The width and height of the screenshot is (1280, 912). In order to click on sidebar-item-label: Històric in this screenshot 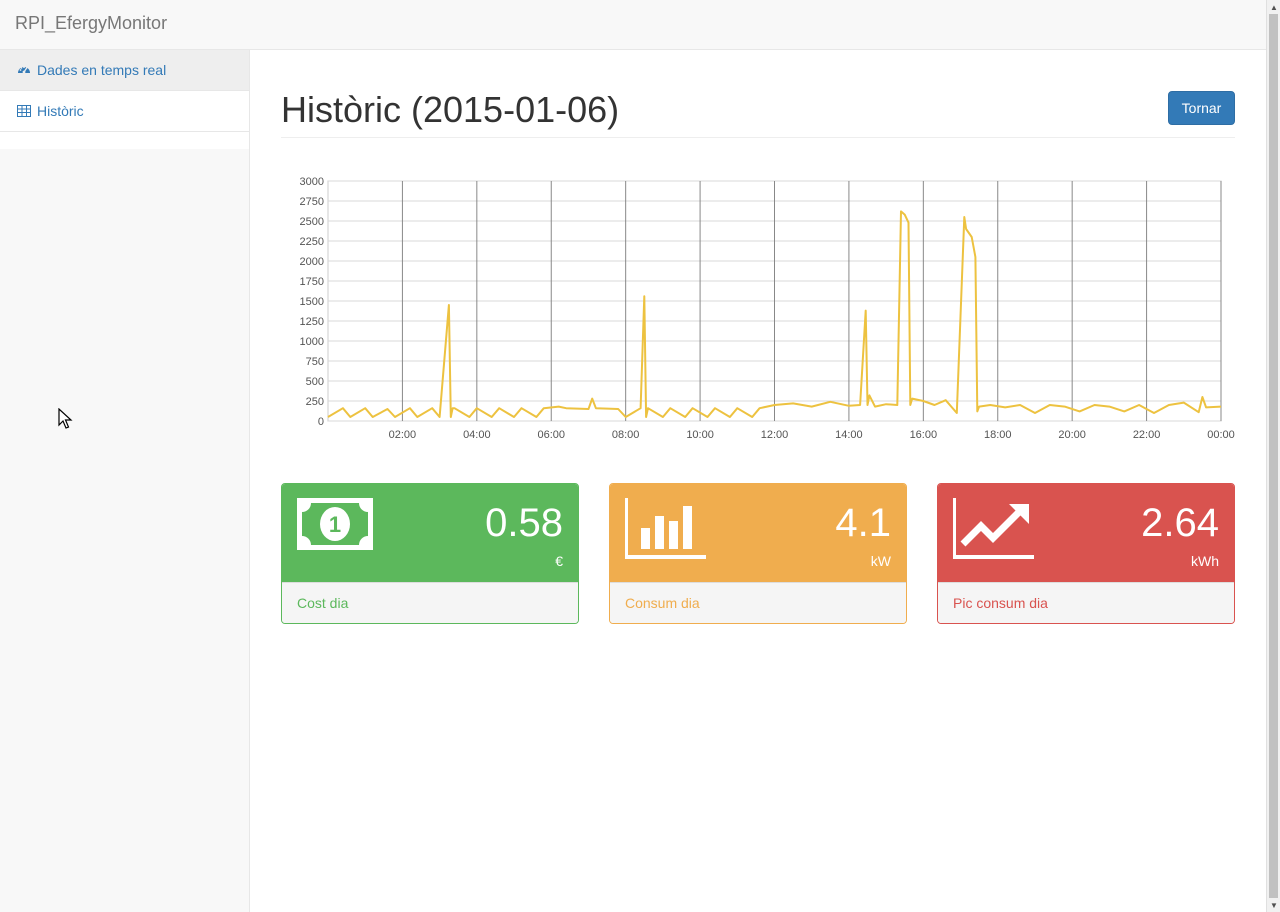, I will do `click(60, 111)`.